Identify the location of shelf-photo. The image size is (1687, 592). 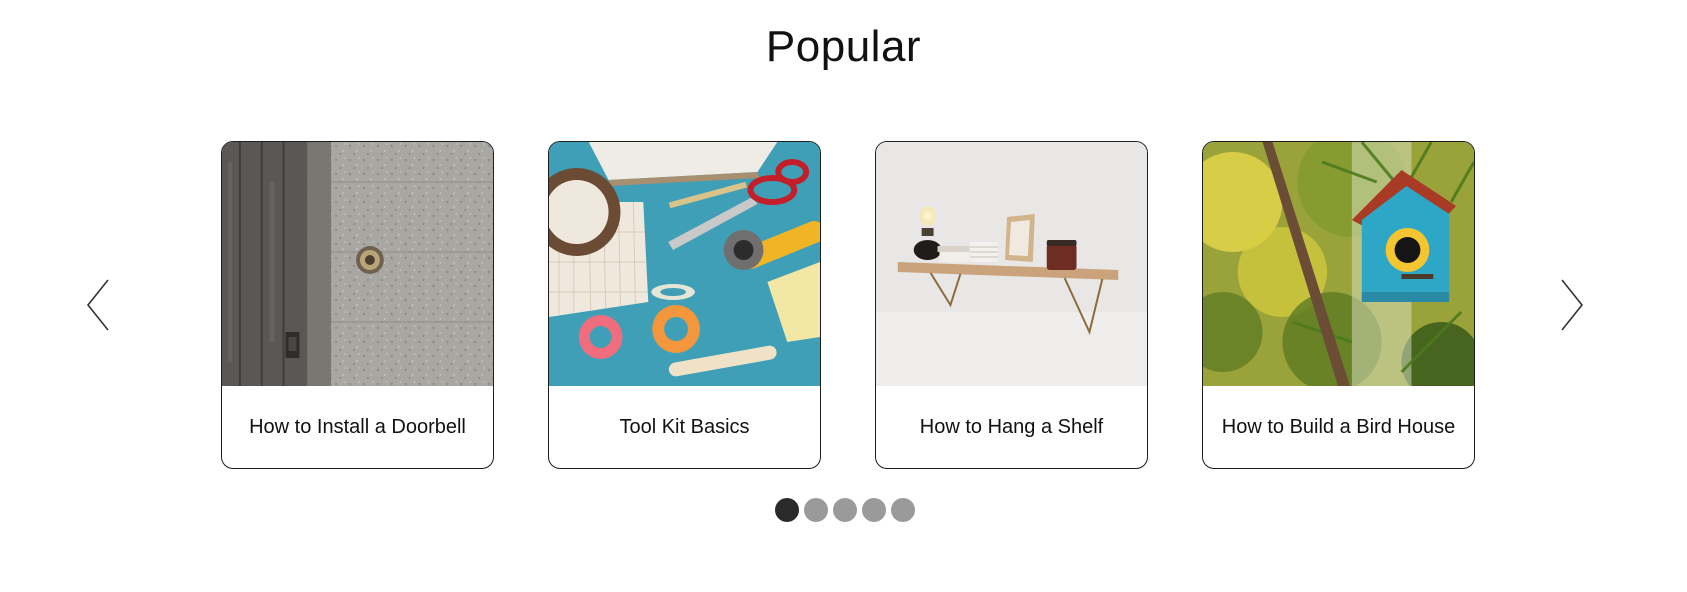
(1011, 264).